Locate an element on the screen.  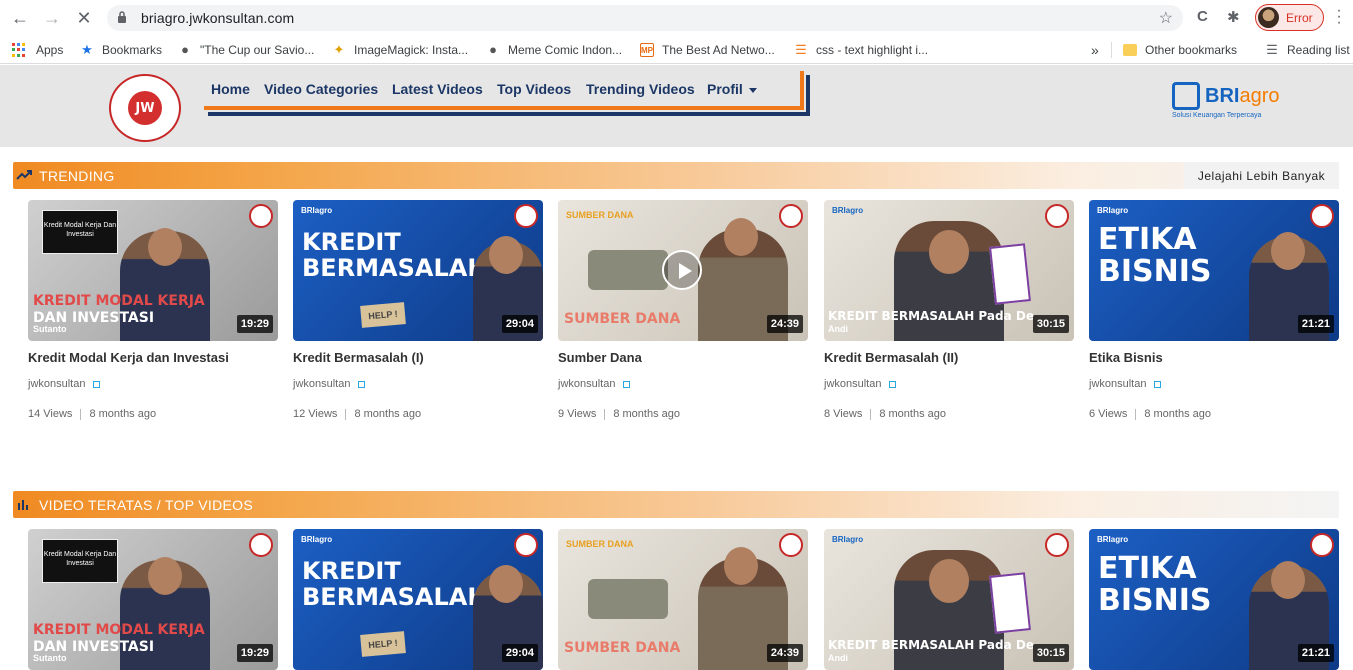
video-title: Kredit Modal Kerja dan Investasi is located at coordinates (128, 357).